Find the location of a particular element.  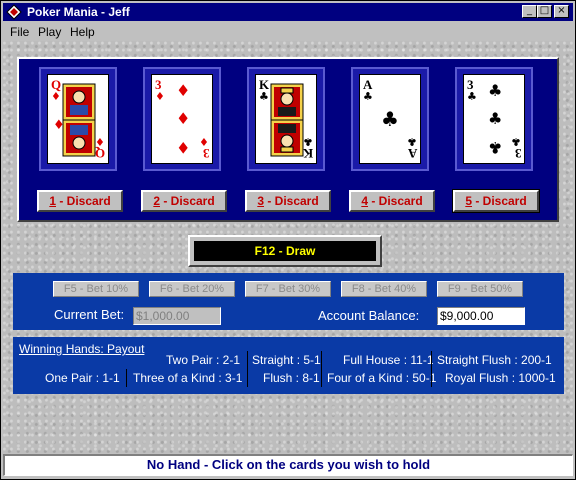

maximize-button: □ is located at coordinates (544, 11).